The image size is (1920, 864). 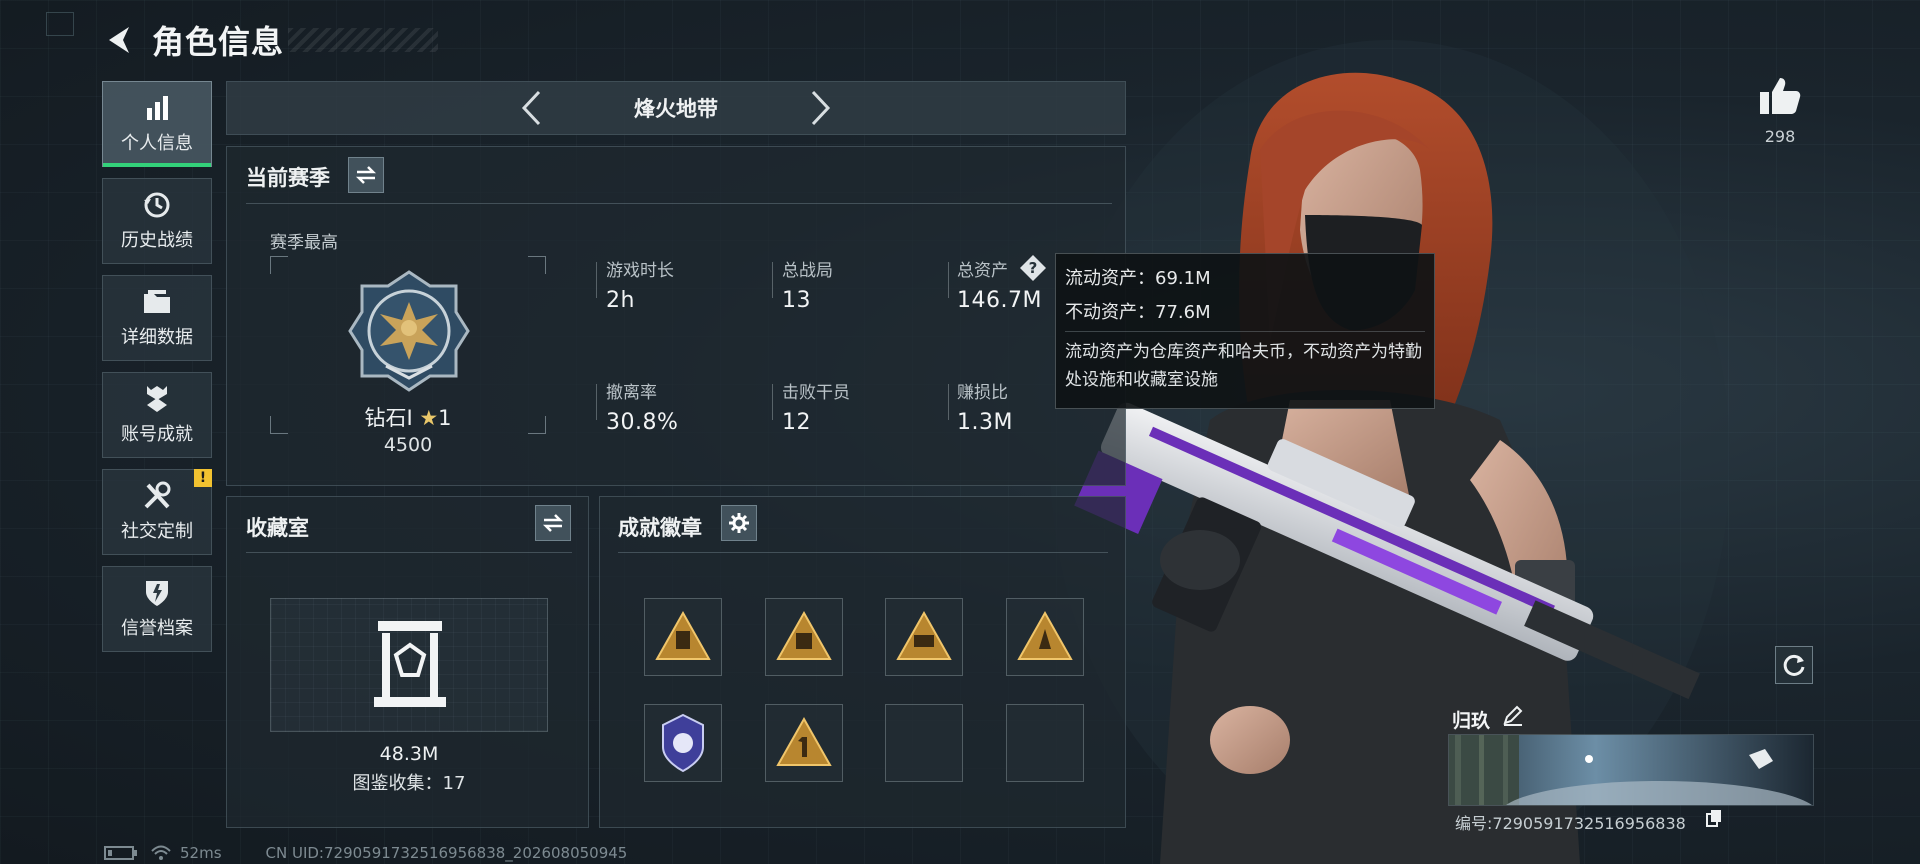 I want to click on stat-value: 1.3M, so click(x=985, y=422).